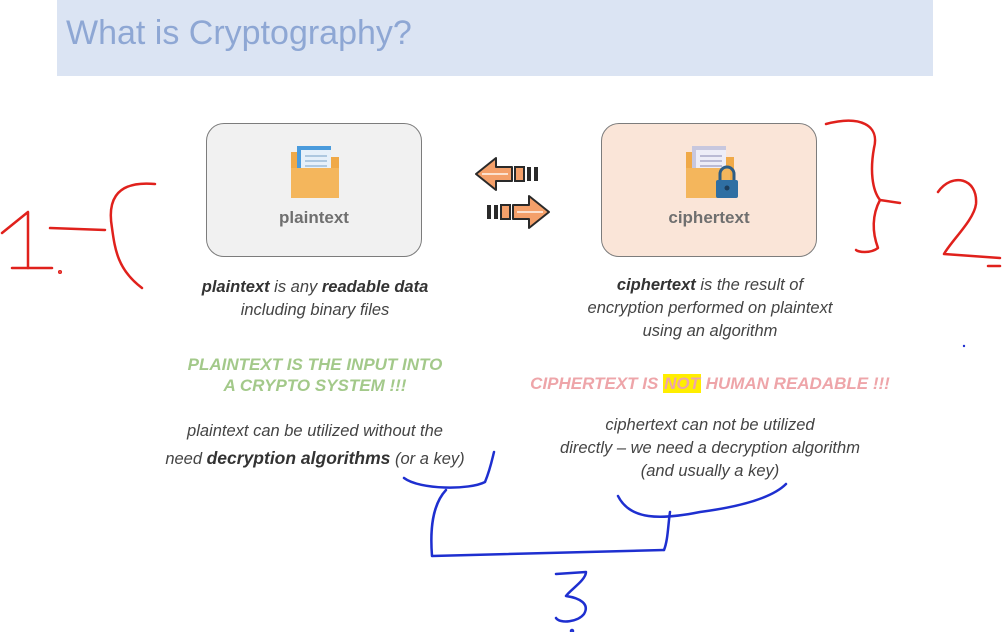  What do you see at coordinates (186, 459) in the screenshot?
I see `plaintext-note-pre: need` at bounding box center [186, 459].